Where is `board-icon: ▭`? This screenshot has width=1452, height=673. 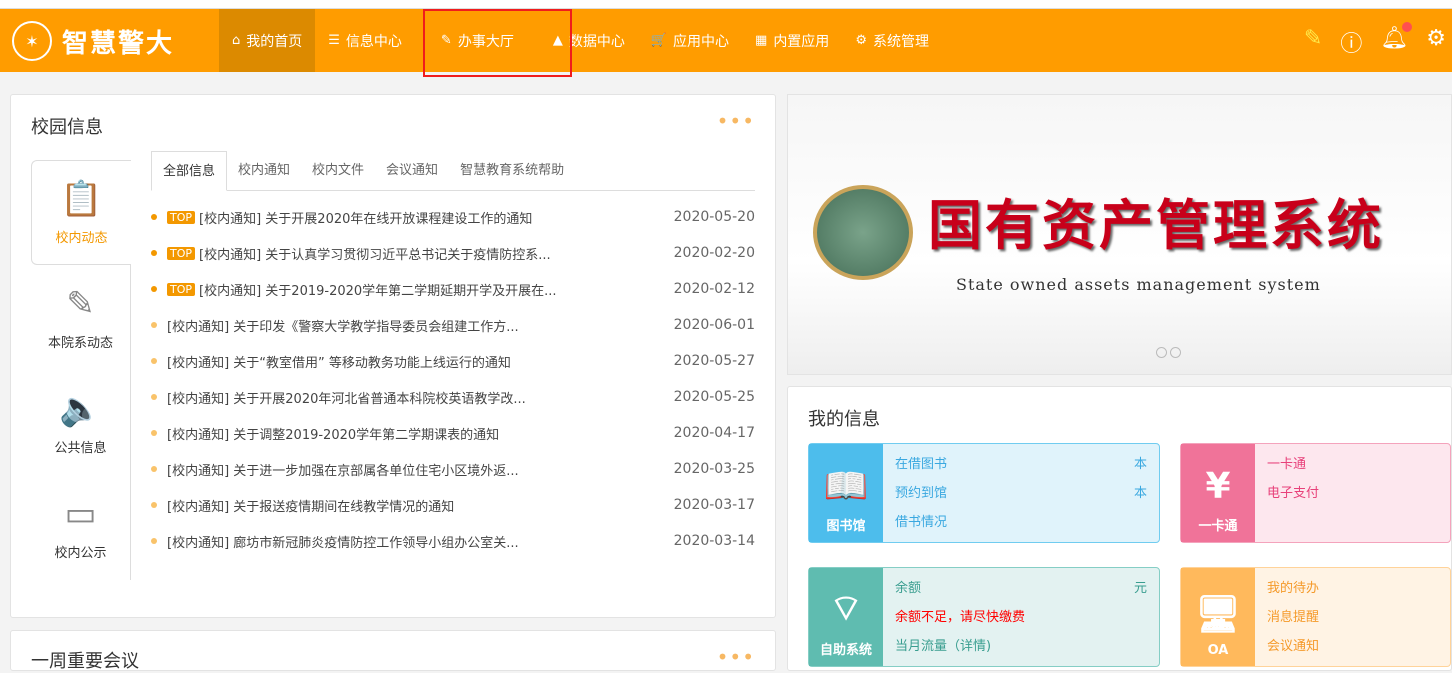
board-icon: ▭ is located at coordinates (80, 514).